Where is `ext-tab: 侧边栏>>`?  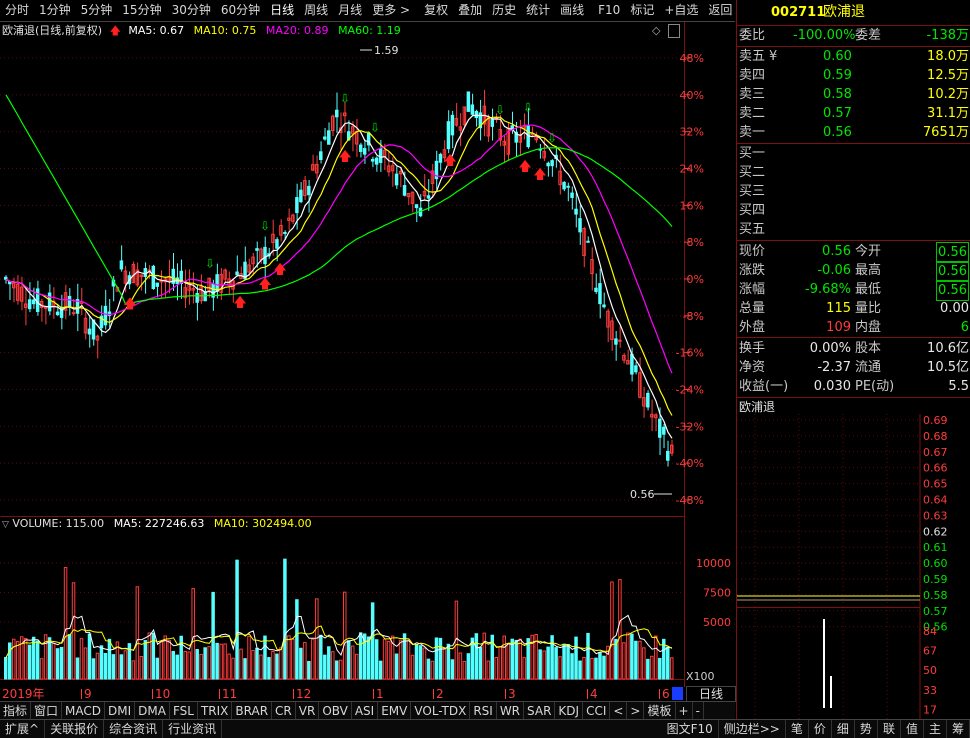 ext-tab: 侧边栏>> is located at coordinates (752, 729).